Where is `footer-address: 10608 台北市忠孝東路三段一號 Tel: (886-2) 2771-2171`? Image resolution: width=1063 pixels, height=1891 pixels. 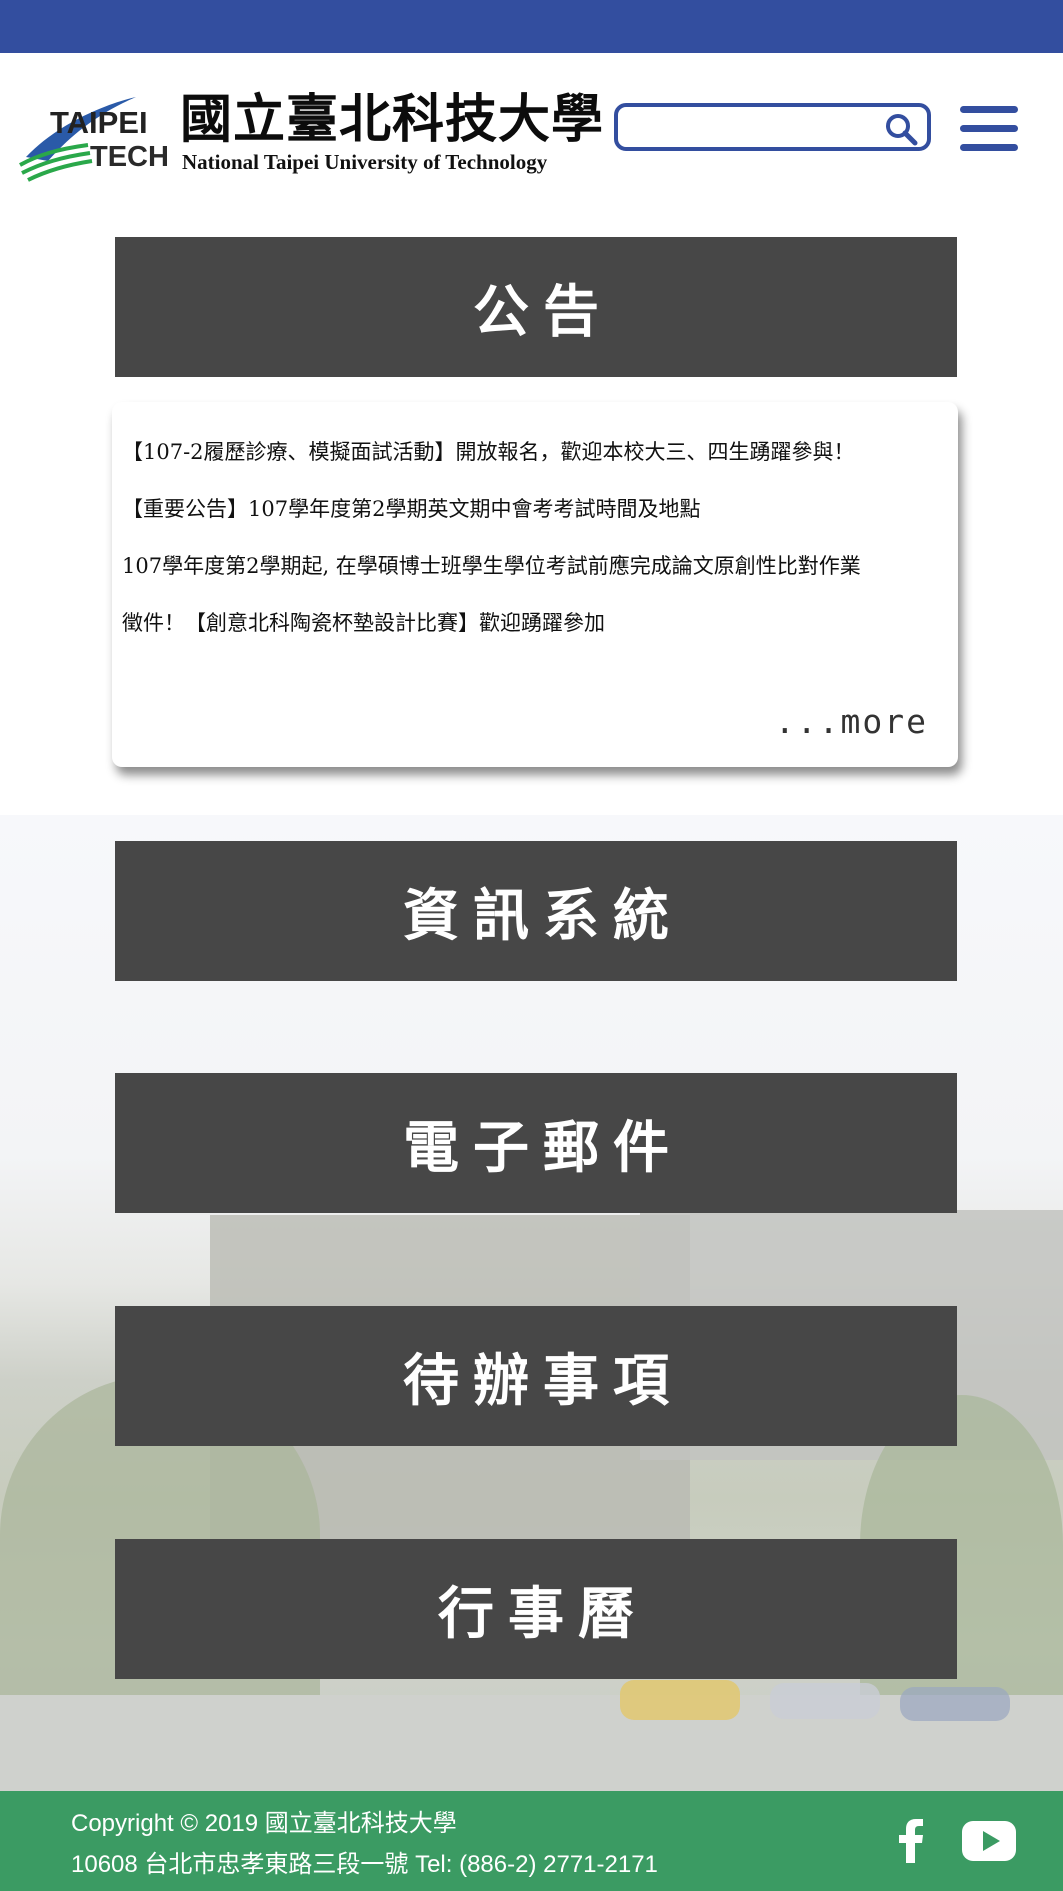
footer-address: 10608 台北市忠孝東路三段一號 Tel: (886-2) 2771-2171 is located at coordinates (364, 1864).